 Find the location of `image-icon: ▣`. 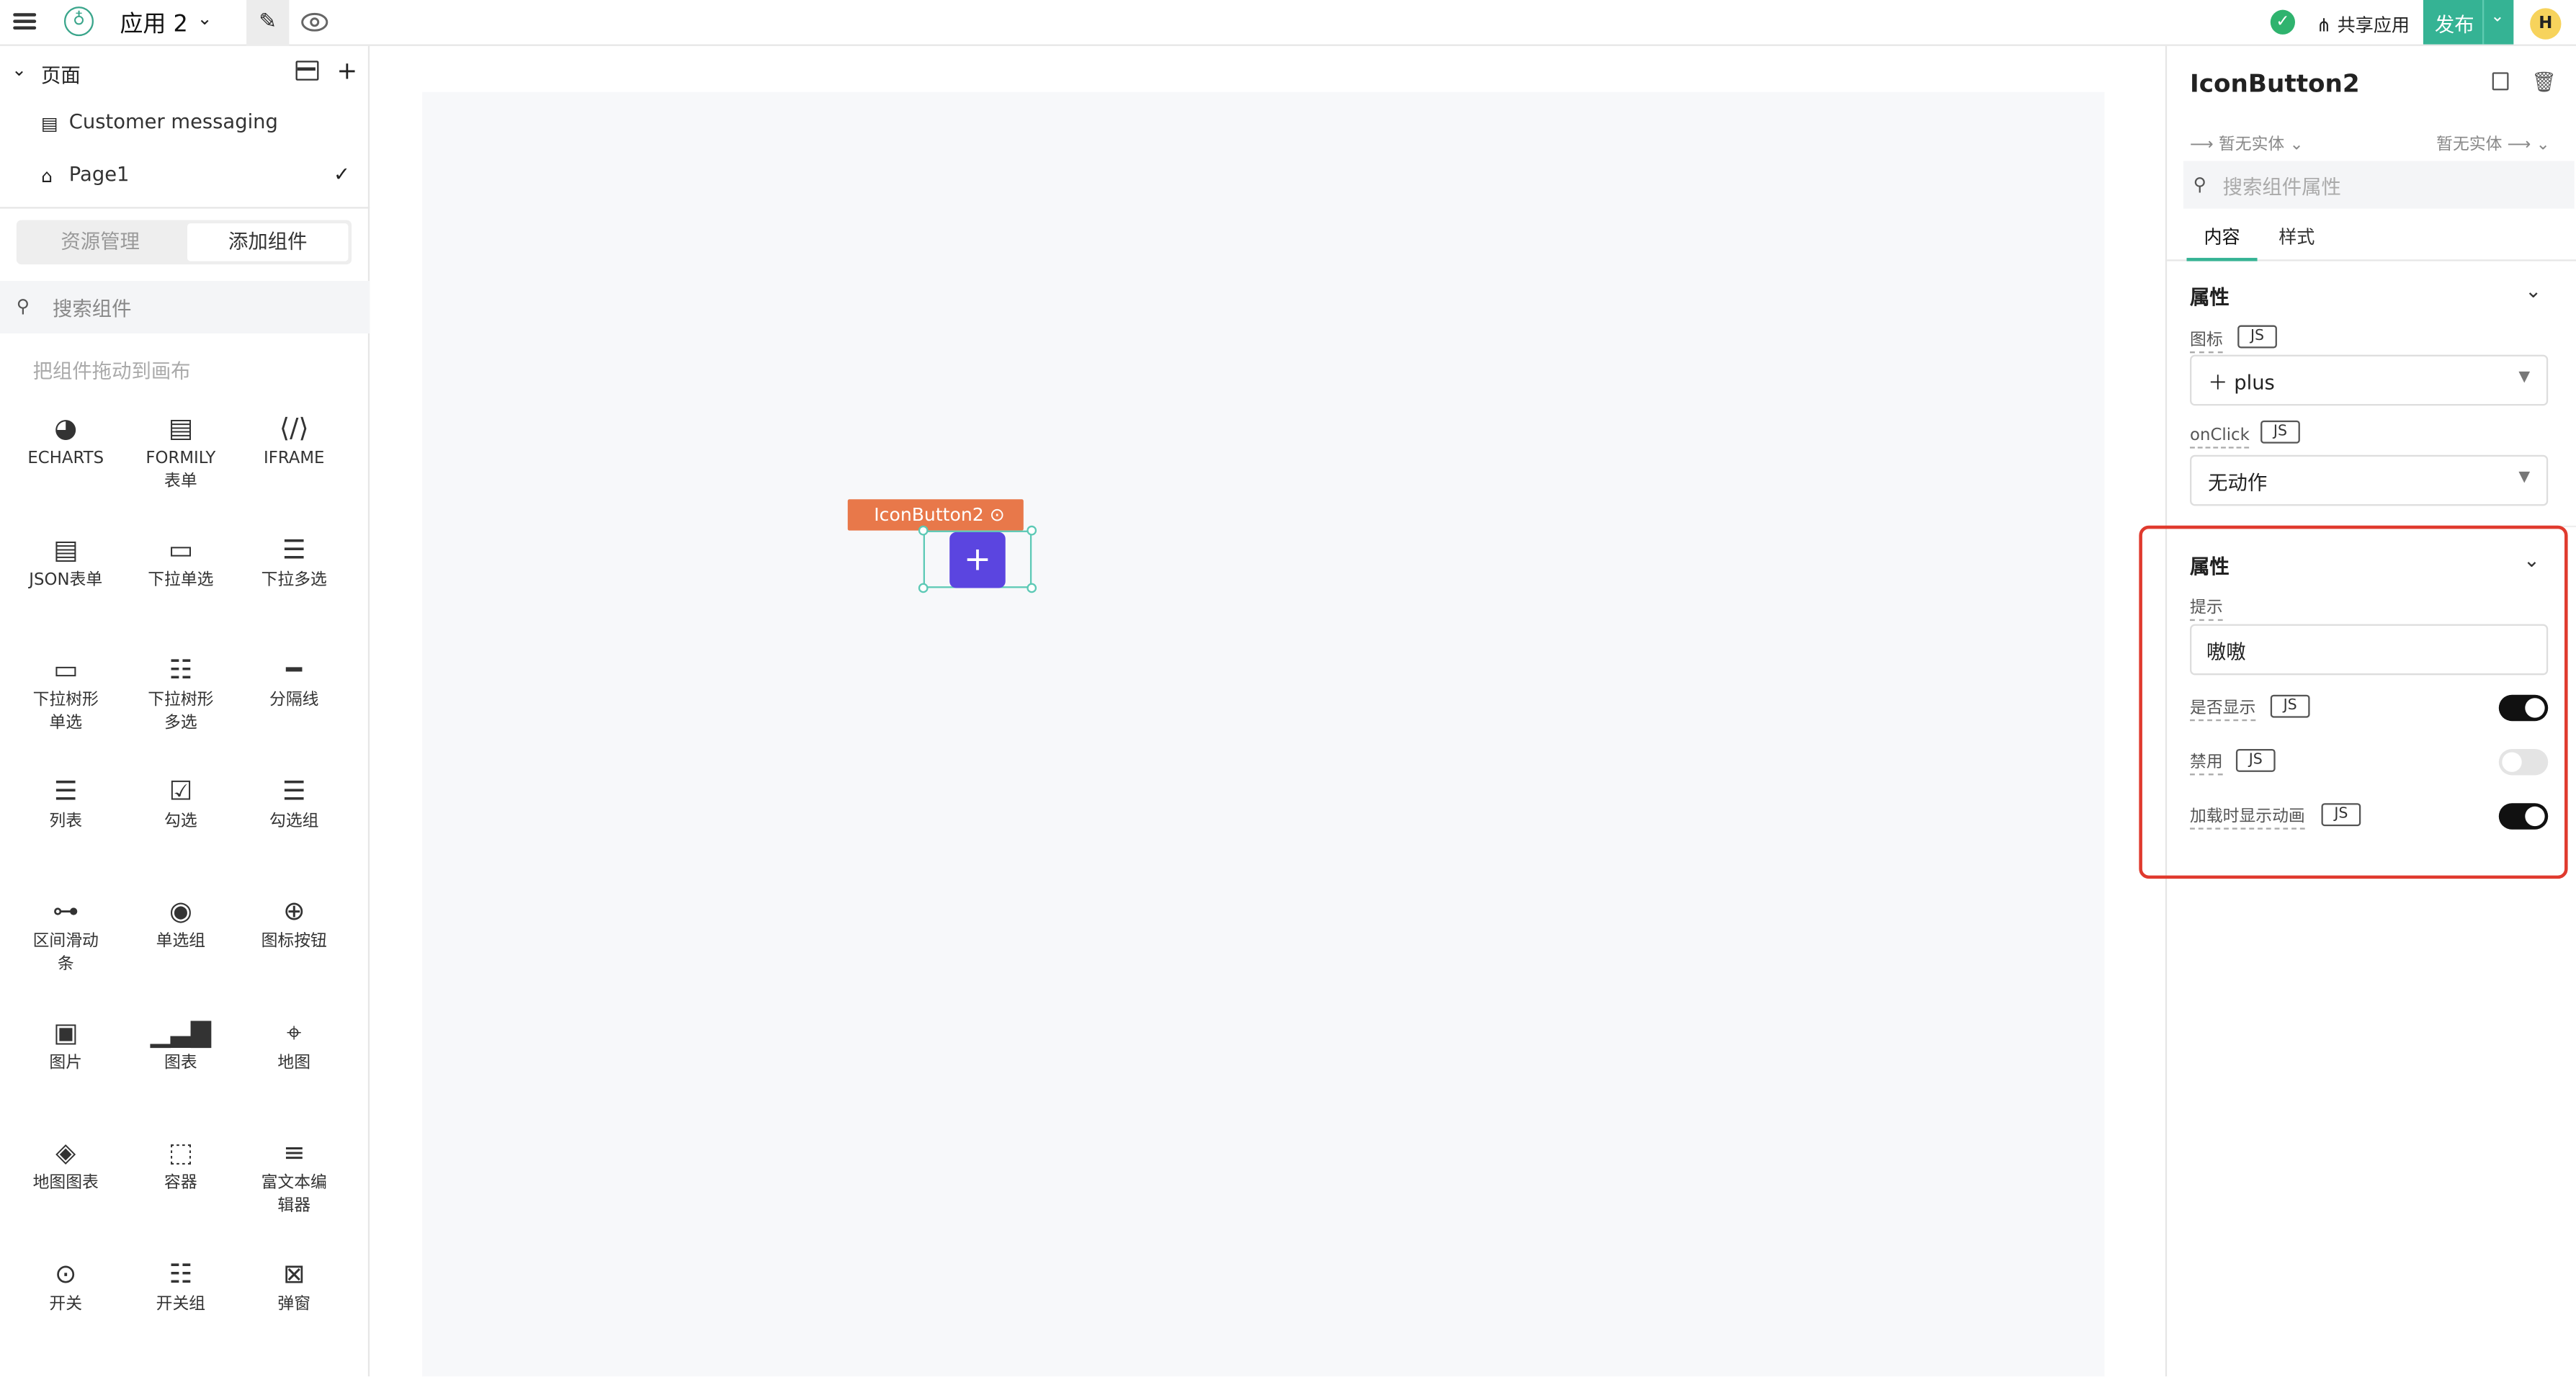

image-icon: ▣ is located at coordinates (66, 1032).